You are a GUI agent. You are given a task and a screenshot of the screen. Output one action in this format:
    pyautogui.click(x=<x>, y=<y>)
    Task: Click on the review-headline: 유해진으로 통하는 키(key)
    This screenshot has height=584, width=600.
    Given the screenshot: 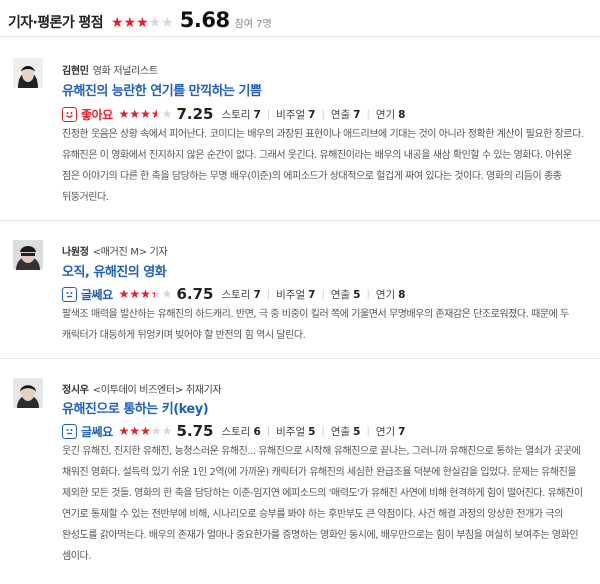 What is the action you would take?
    pyautogui.click(x=135, y=409)
    